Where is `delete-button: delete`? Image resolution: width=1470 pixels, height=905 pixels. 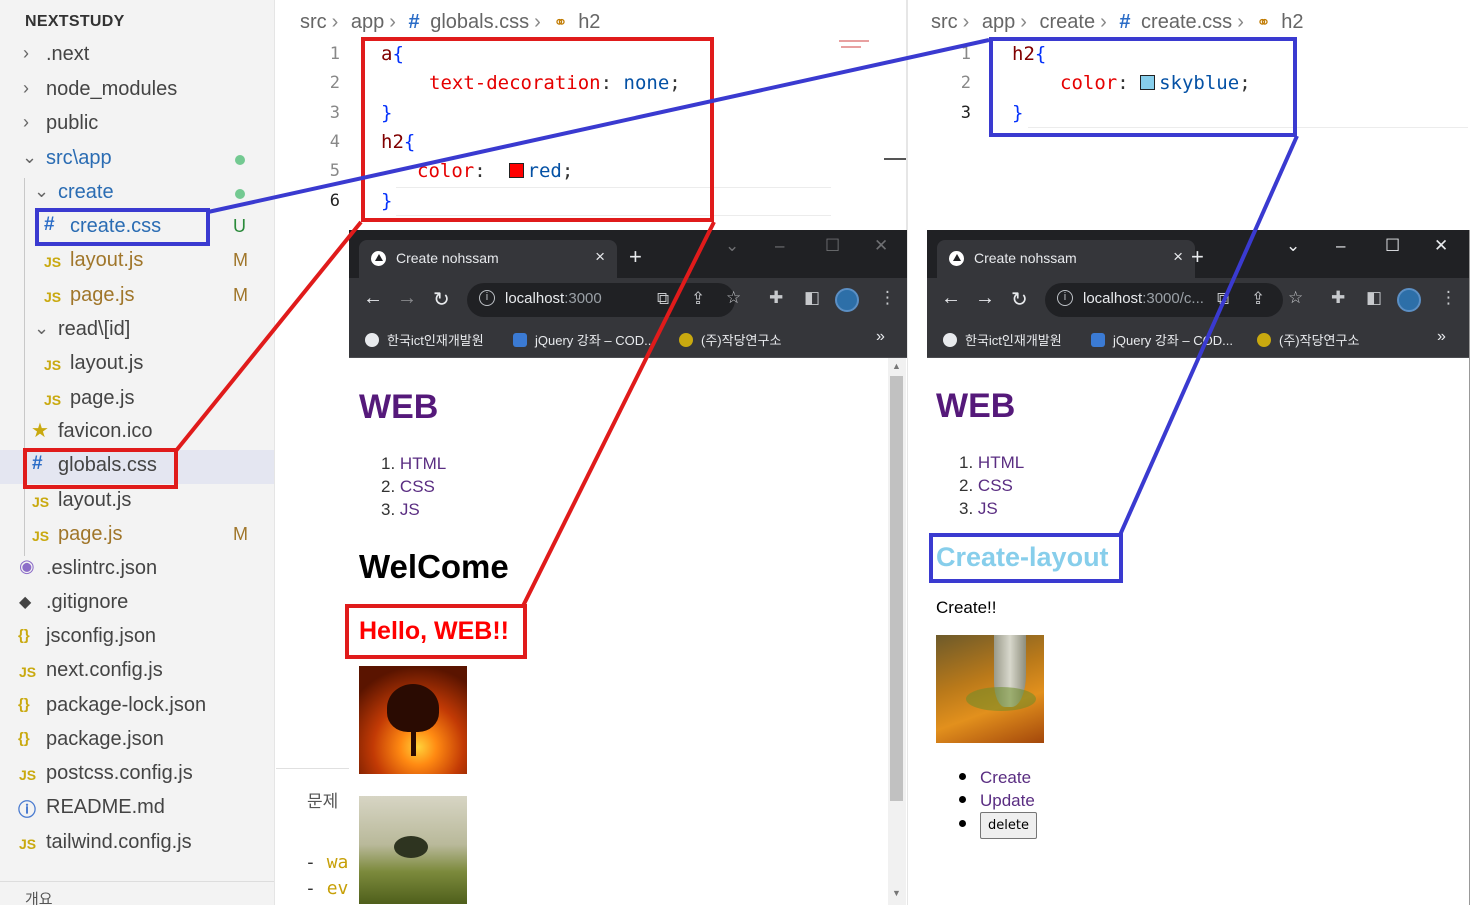 delete-button: delete is located at coordinates (1008, 825).